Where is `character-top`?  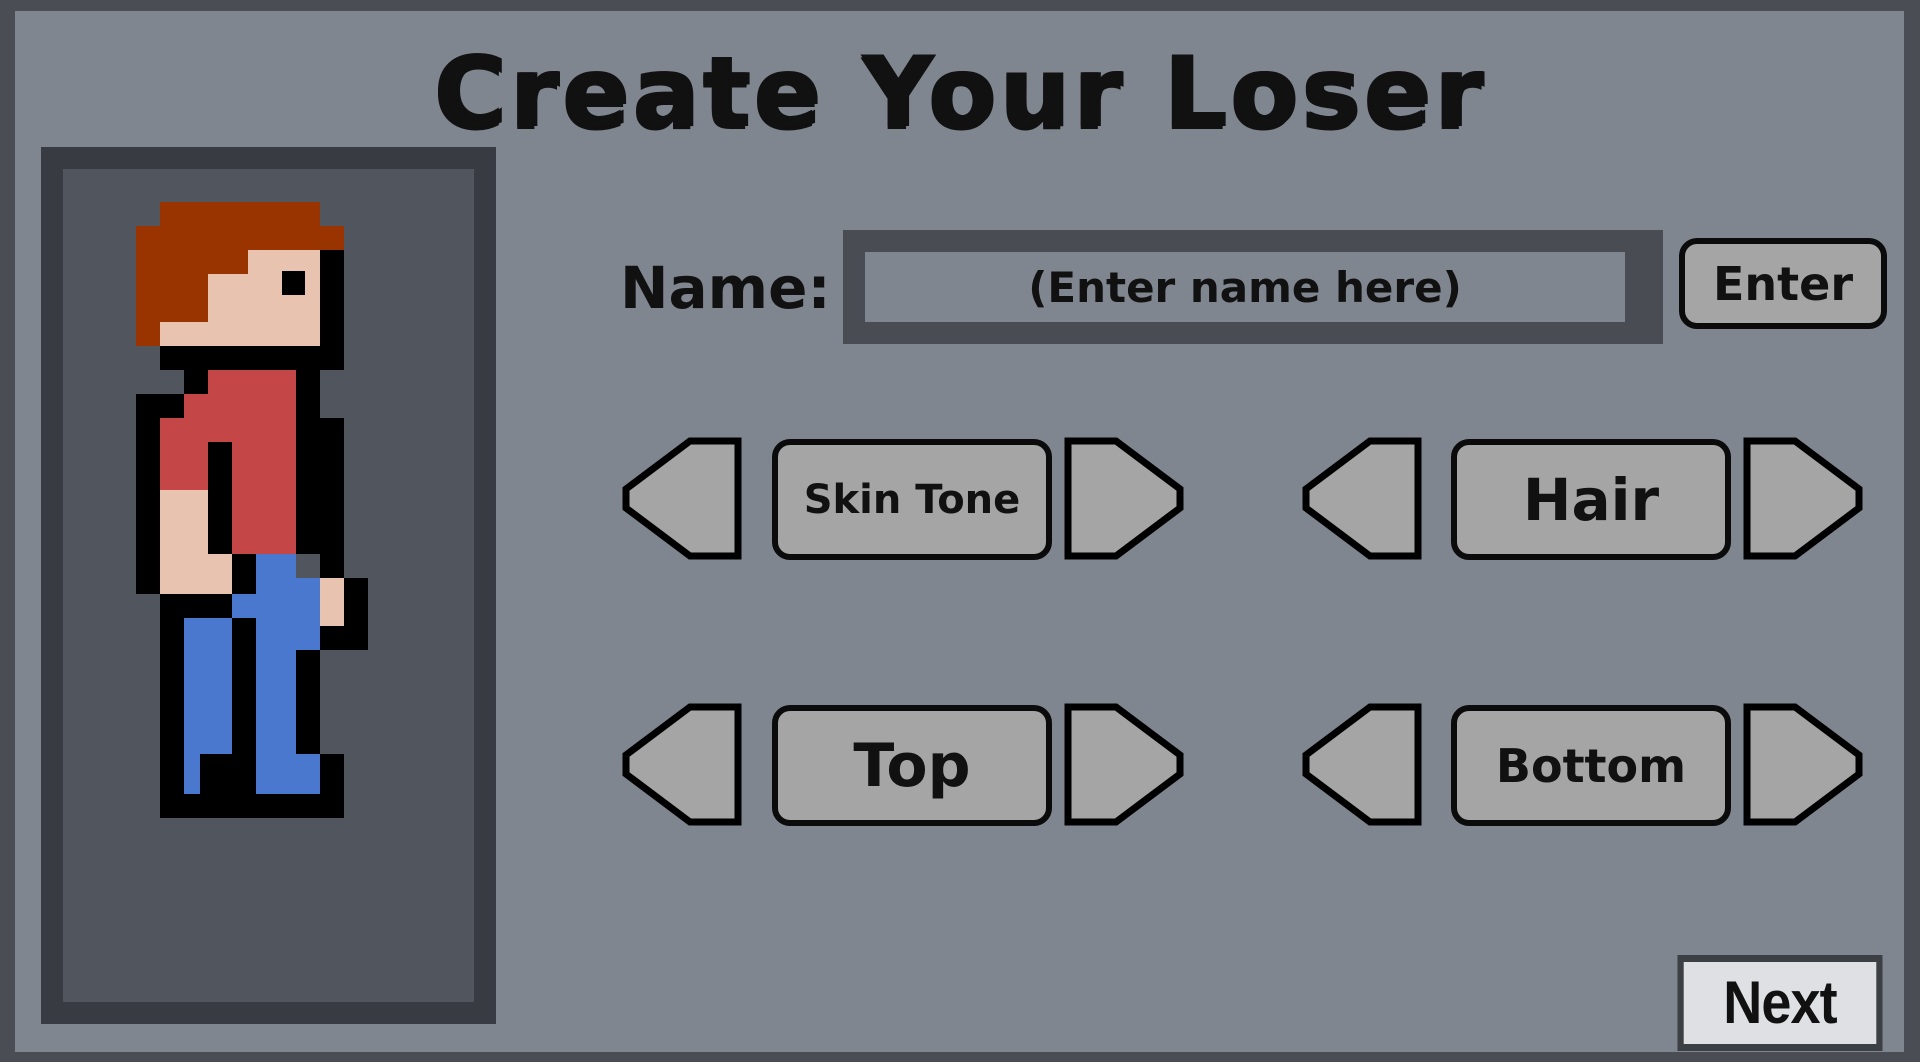 character-top is located at coordinates (252, 382).